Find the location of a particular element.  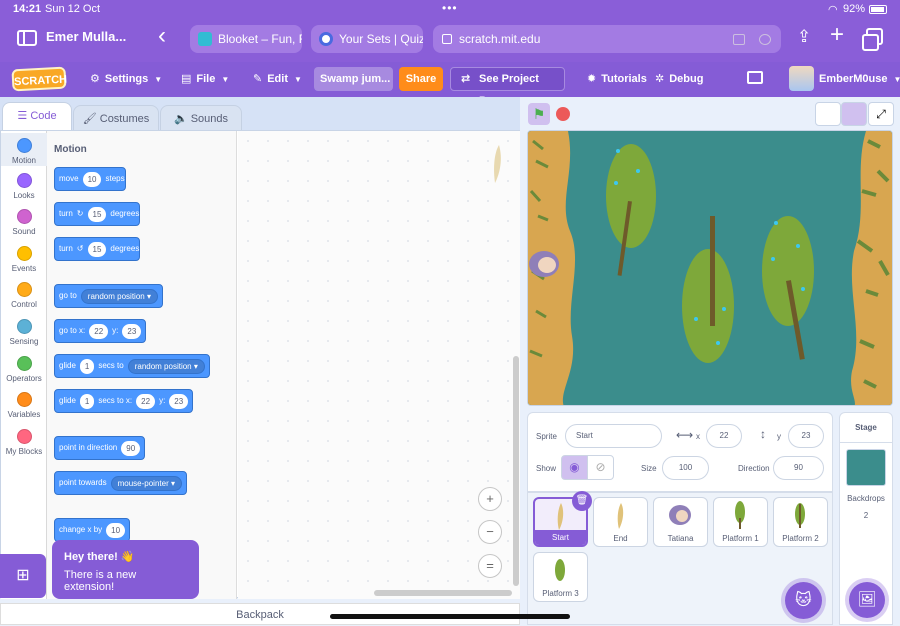

category-control: Control is located at coordinates (24, 295).